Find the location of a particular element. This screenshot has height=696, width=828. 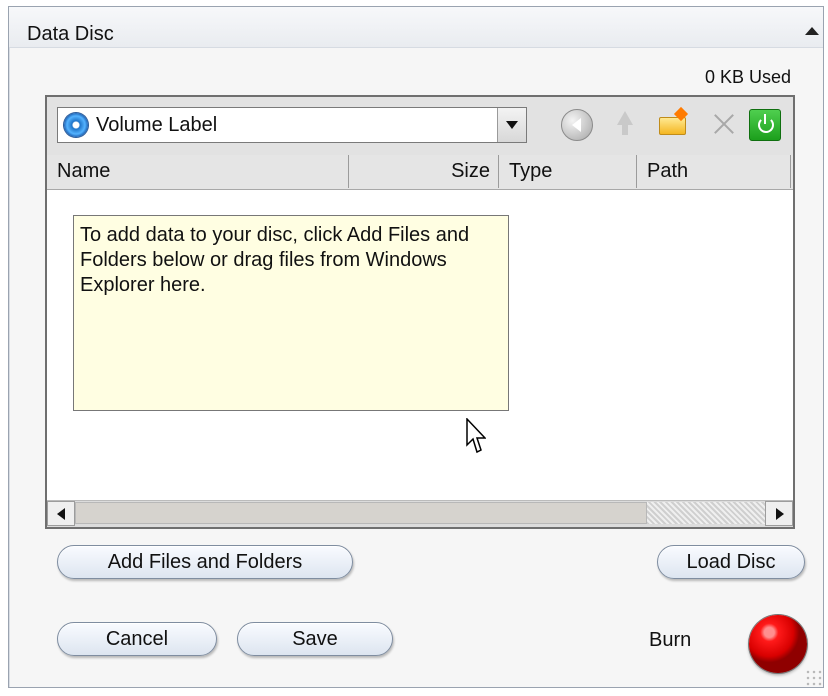

column-path: Path is located at coordinates (714, 171).